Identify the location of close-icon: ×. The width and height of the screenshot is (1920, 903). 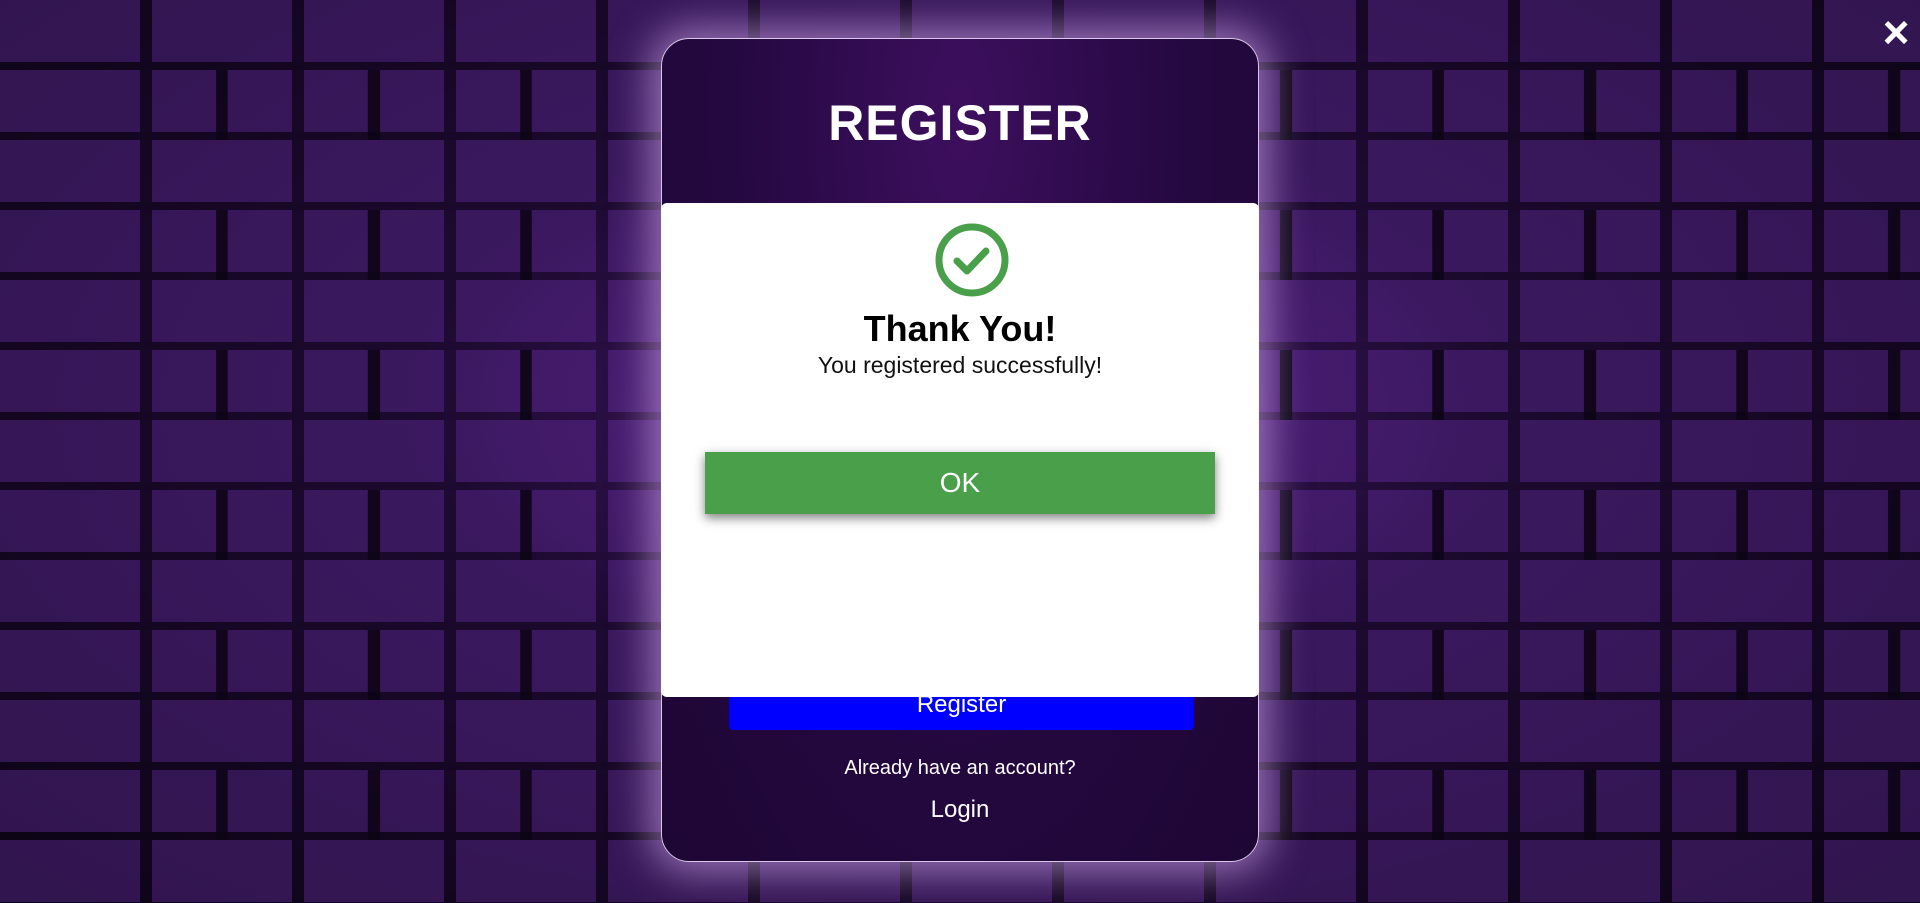
(1896, 32).